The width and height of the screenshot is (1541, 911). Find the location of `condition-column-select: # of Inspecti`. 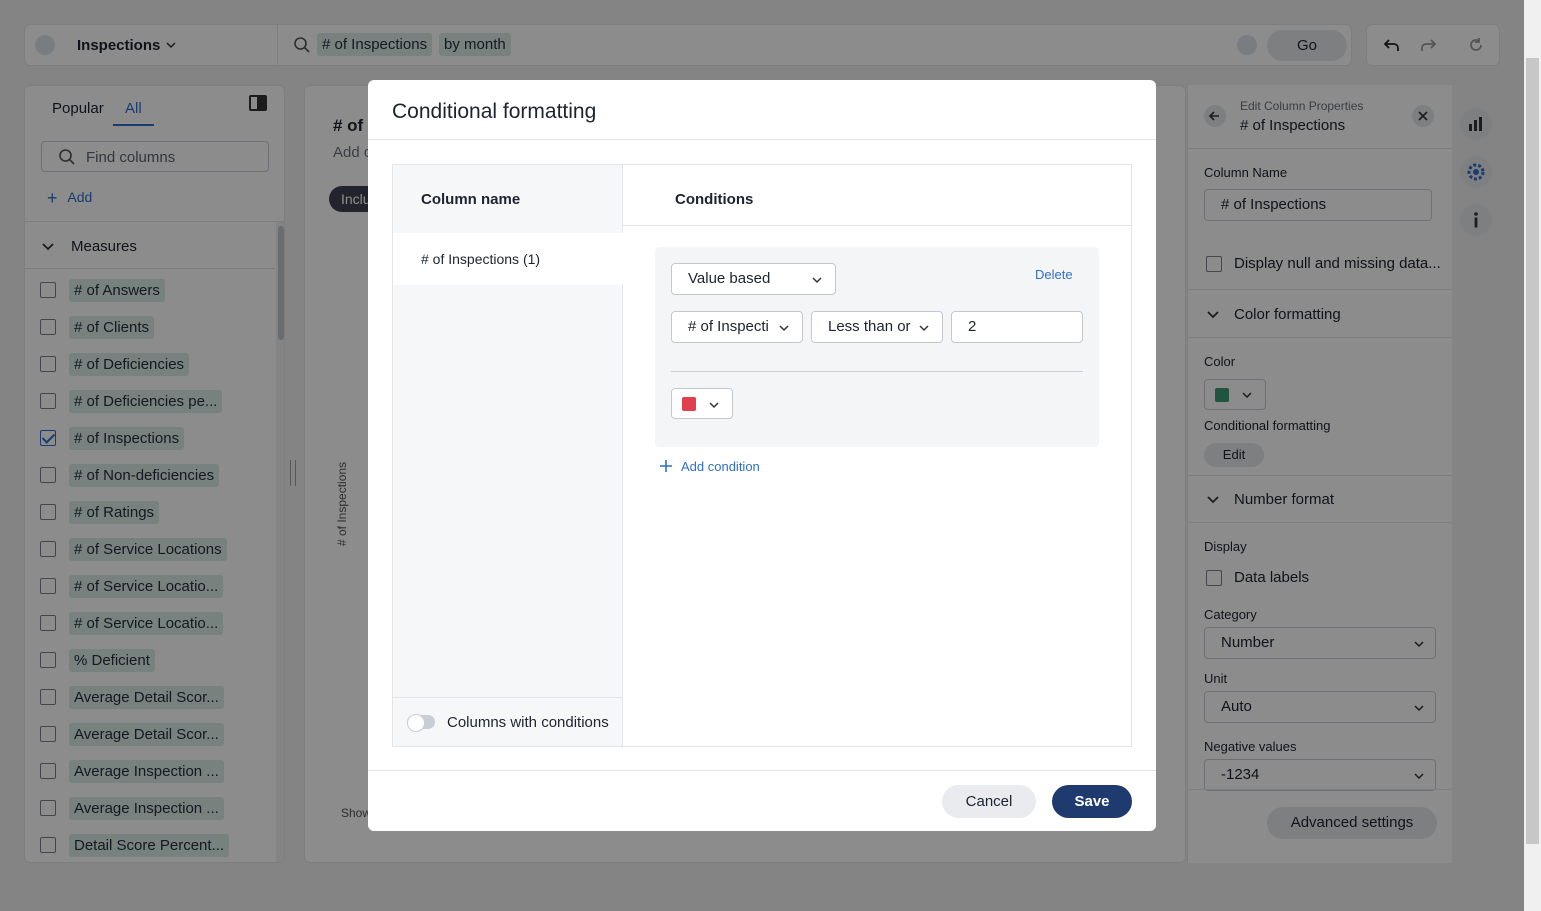

condition-column-select: # of Inspecti is located at coordinates (737, 327).